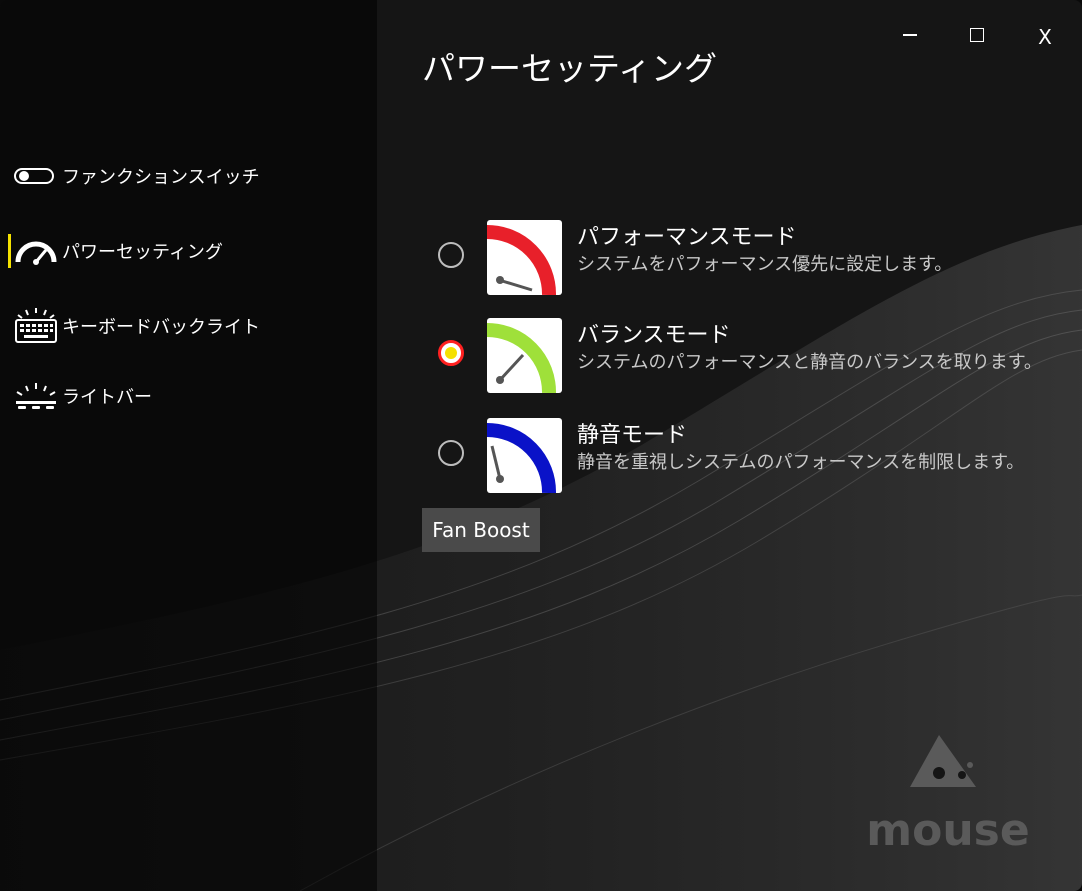  Describe the element at coordinates (161, 177) in the screenshot. I see `sidebar-item-label: ファンクションスイッチ` at that location.